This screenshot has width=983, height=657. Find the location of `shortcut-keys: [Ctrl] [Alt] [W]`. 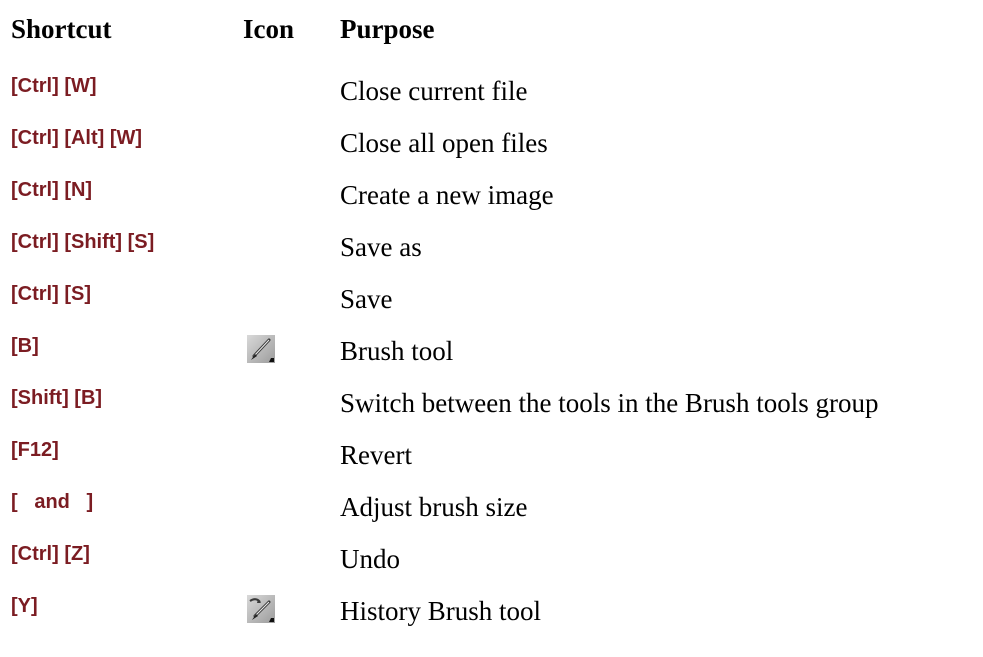

shortcut-keys: [Ctrl] [Alt] [W] is located at coordinates (77, 138).